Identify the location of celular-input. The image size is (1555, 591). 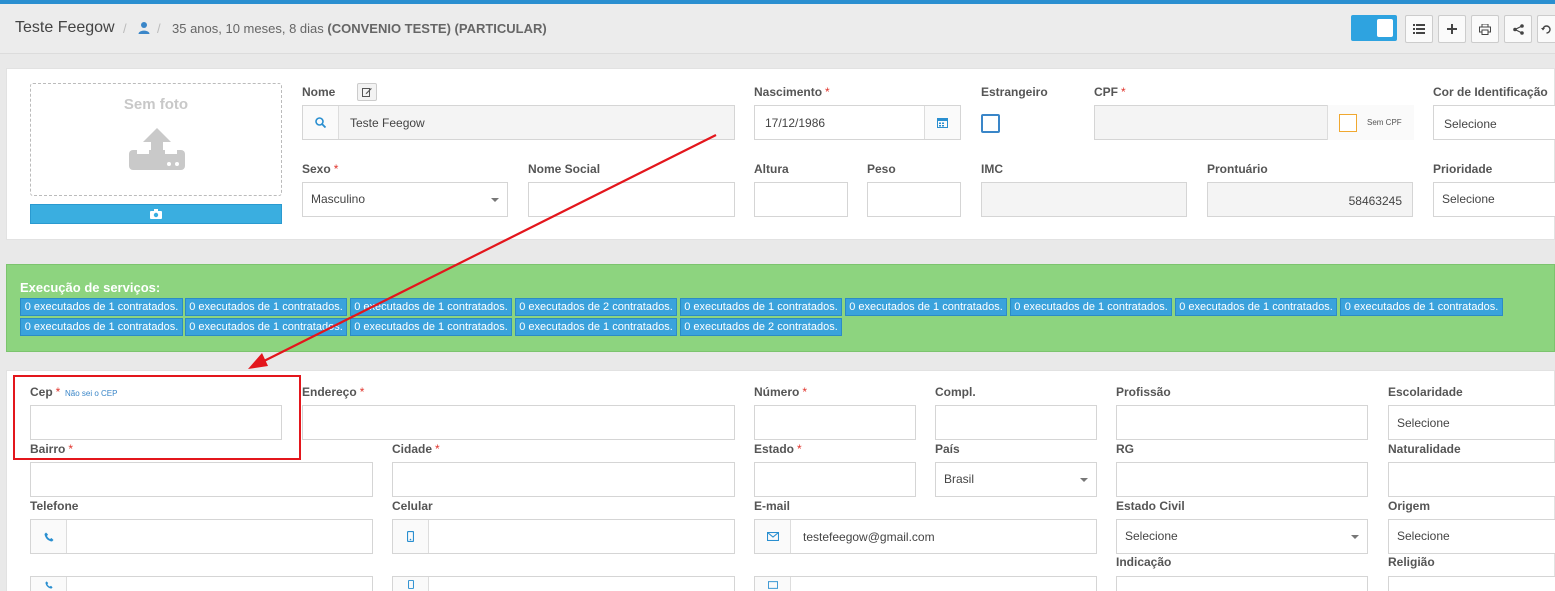
(563, 536).